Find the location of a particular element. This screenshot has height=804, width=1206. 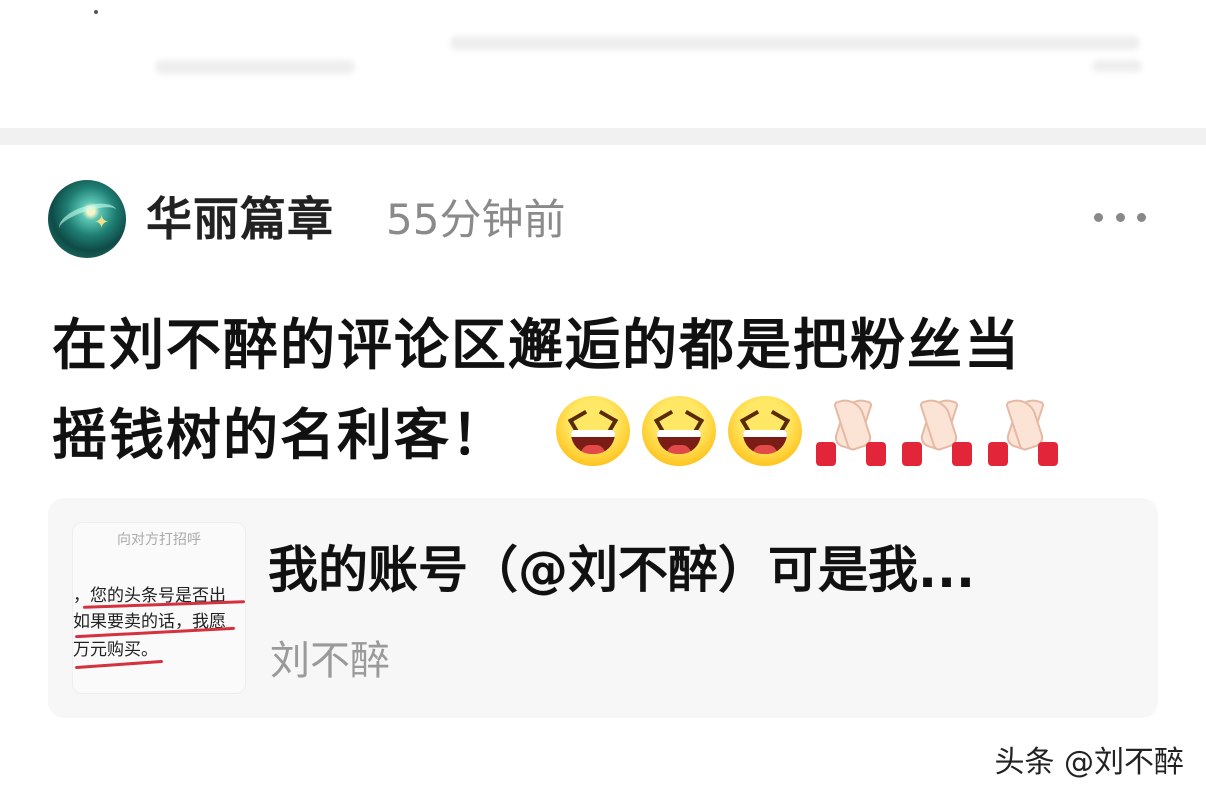

post-text-line-1: 在刘不醉的评论区邂逅的都是把粉丝当 is located at coordinates (537, 345).